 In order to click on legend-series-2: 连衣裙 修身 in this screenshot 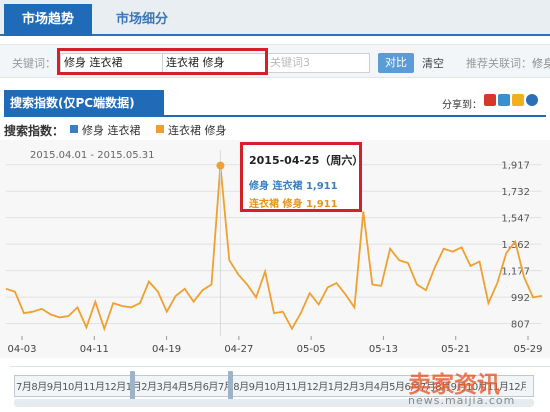, I will do `click(197, 130)`.